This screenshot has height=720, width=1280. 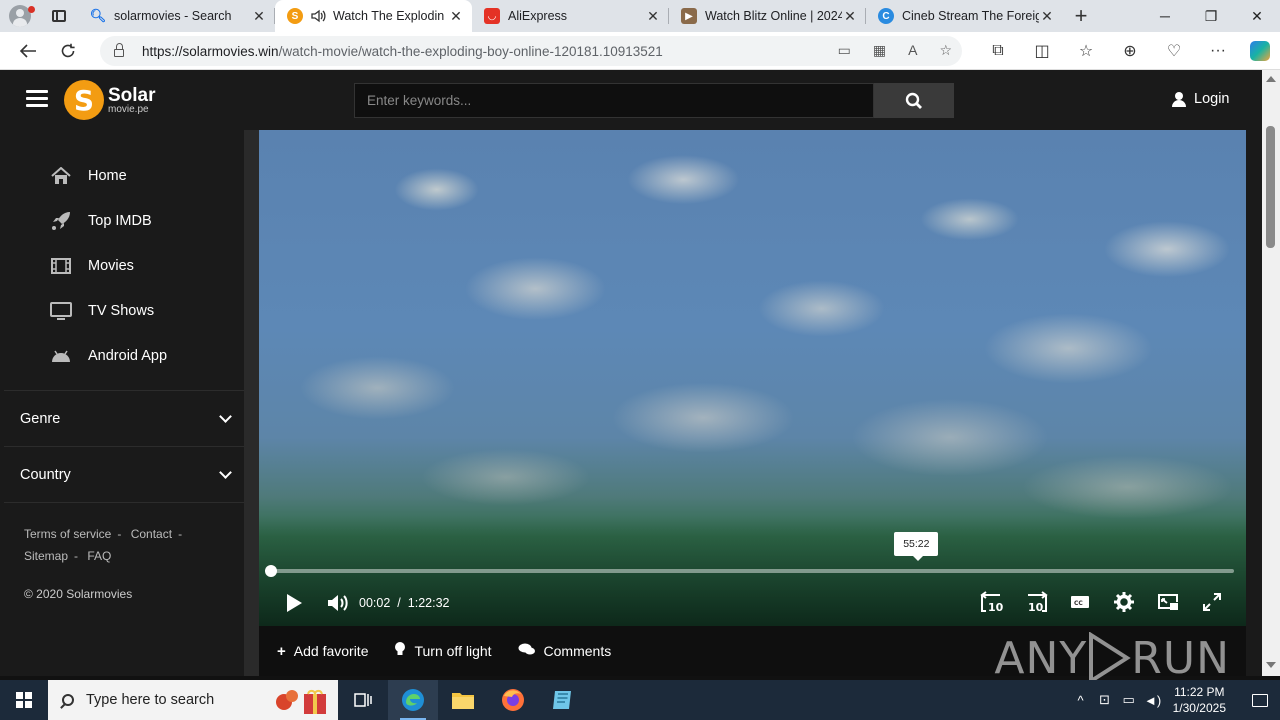 I want to click on notifications-button, so click(x=1260, y=700).